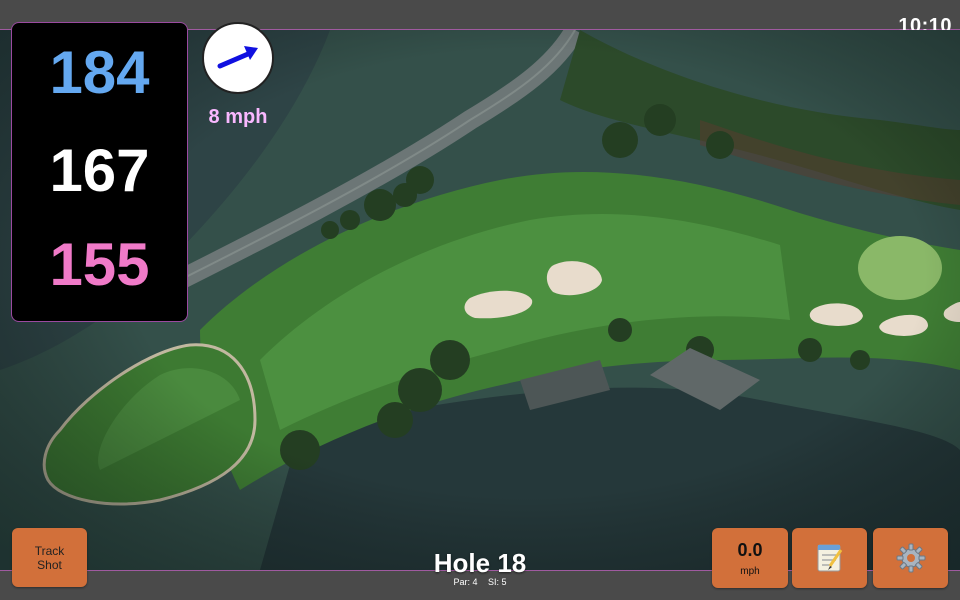 The image size is (960, 600). What do you see at coordinates (750, 571) in the screenshot?
I see `speed-unit: mph` at bounding box center [750, 571].